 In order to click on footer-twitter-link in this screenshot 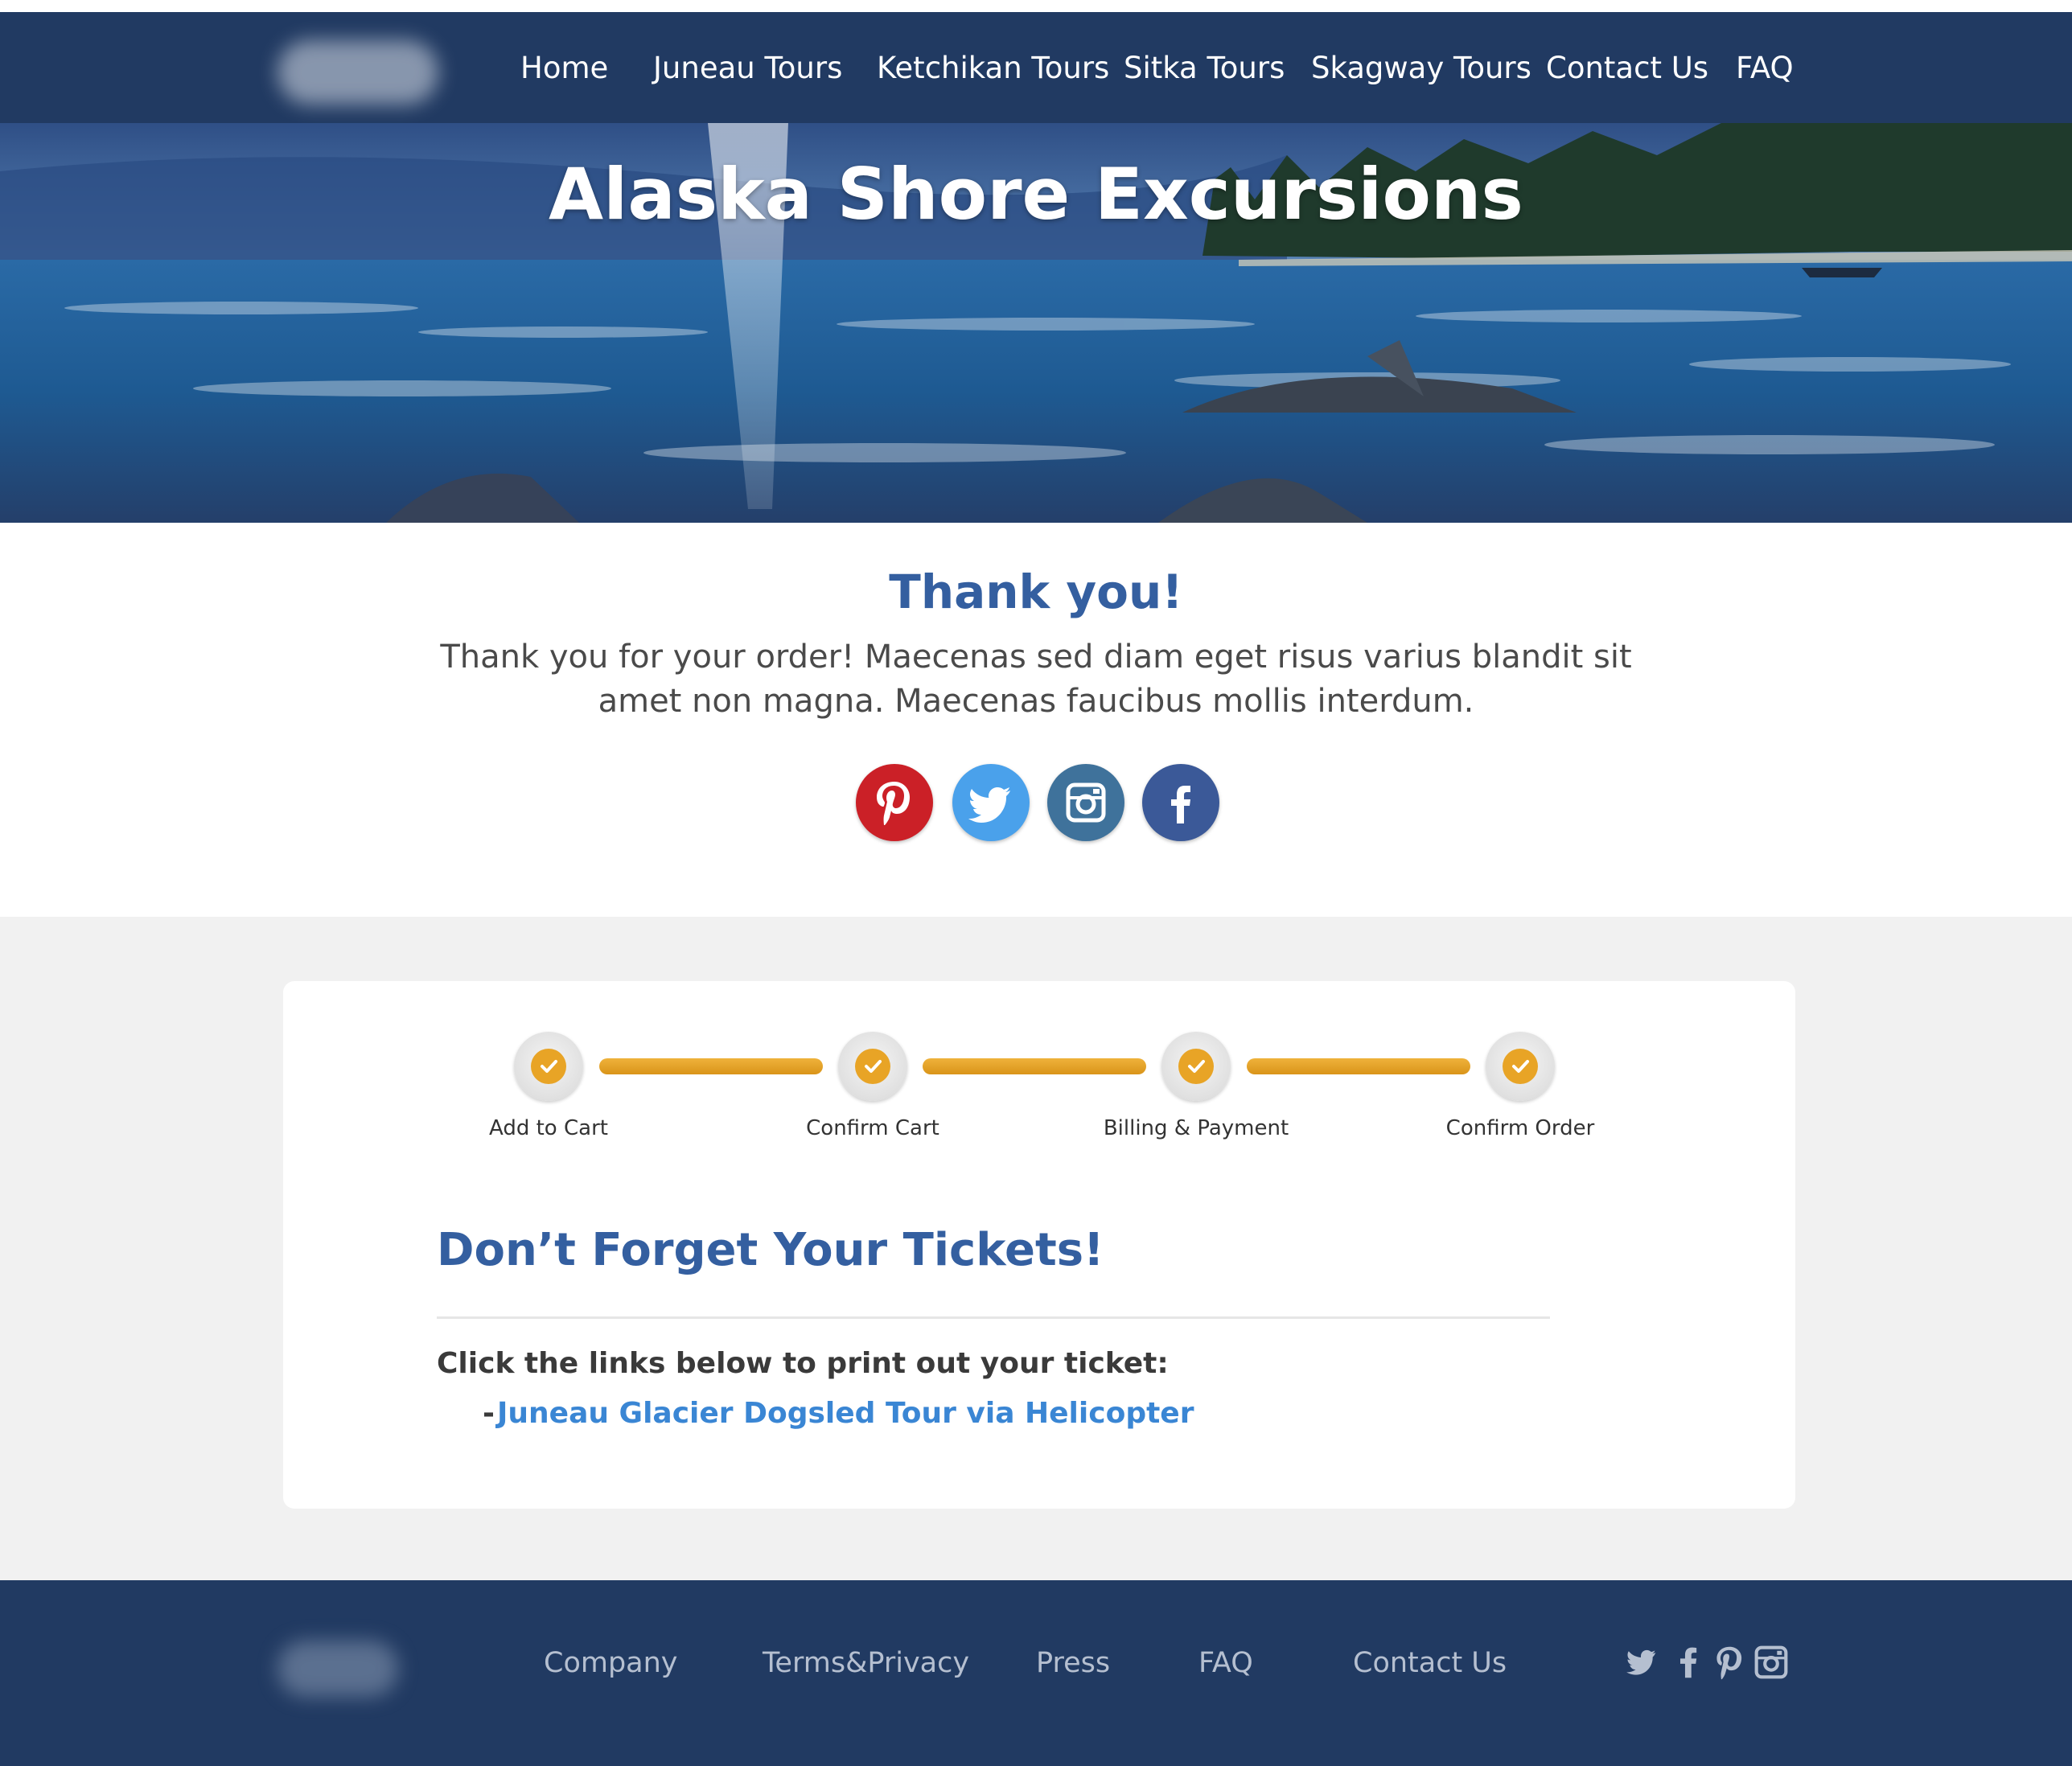, I will do `click(1641, 1662)`.